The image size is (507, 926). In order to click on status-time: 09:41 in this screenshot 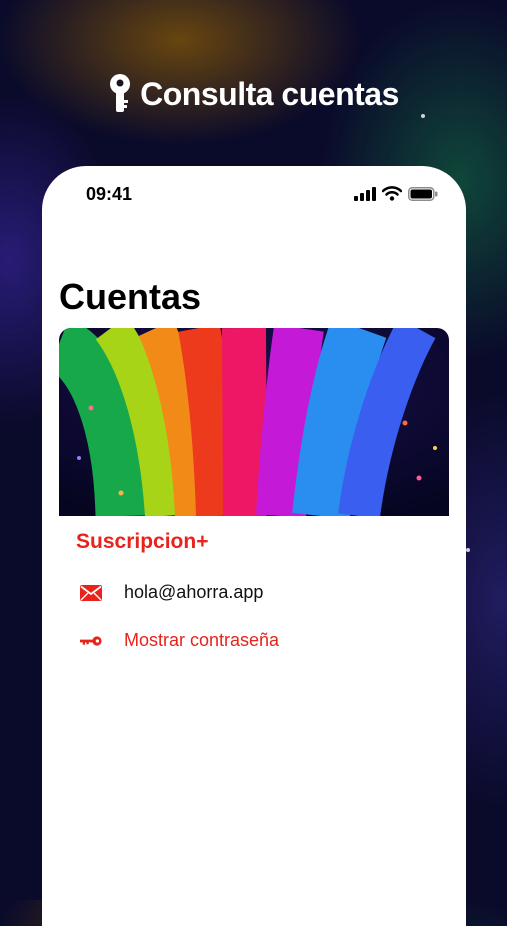, I will do `click(109, 194)`.